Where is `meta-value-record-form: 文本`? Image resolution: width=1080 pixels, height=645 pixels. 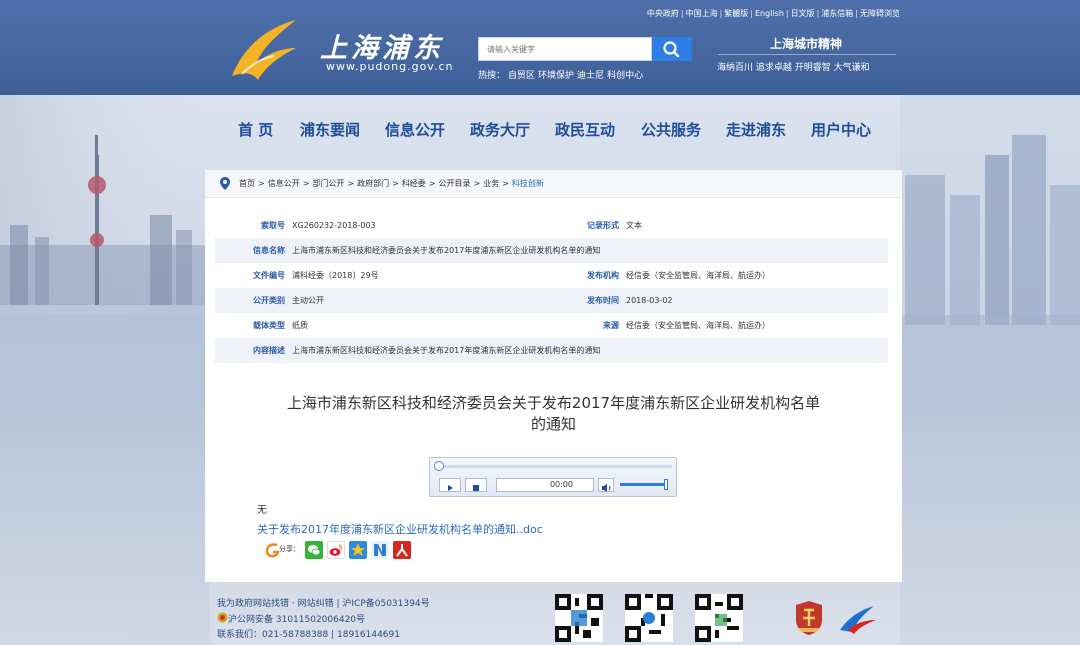
meta-value-record-form: 文本 is located at coordinates (634, 225).